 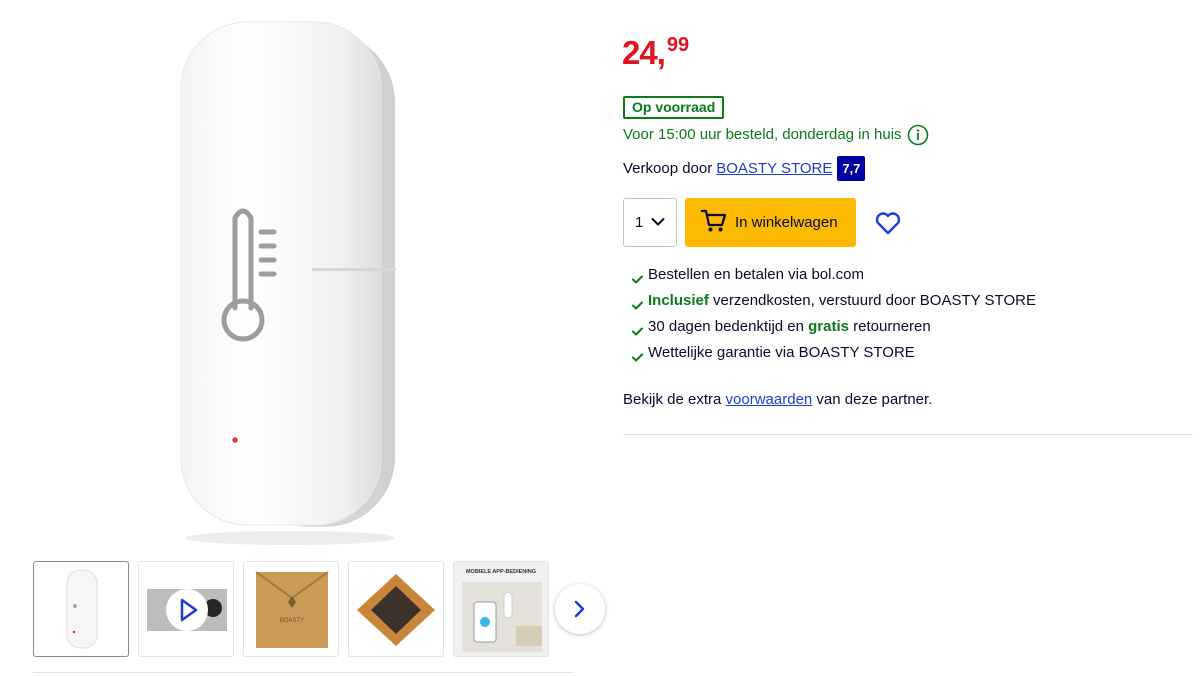 I want to click on app-caption: MOBIELE APP-BEDIENING, so click(x=501, y=572).